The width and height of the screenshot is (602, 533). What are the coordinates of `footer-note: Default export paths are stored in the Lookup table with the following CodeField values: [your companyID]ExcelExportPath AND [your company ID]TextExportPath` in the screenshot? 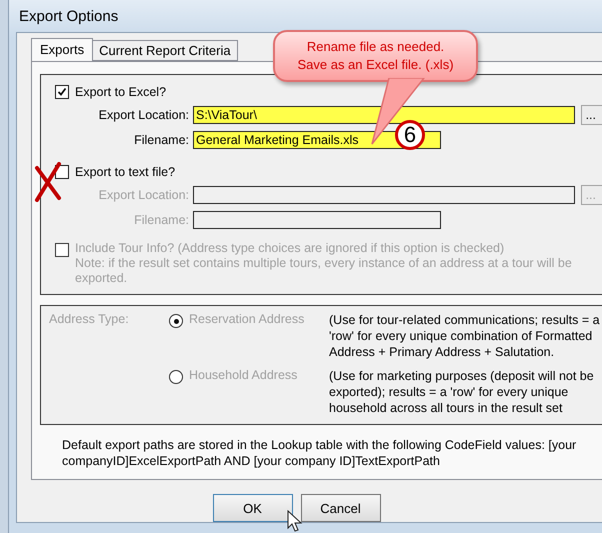 It's located at (319, 453).